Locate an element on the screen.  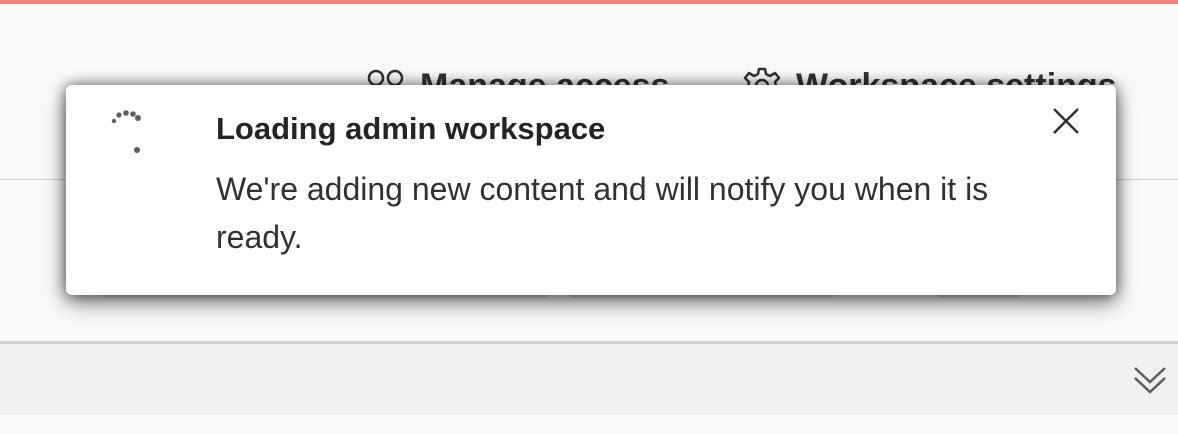
content-area is located at coordinates (589, 424).